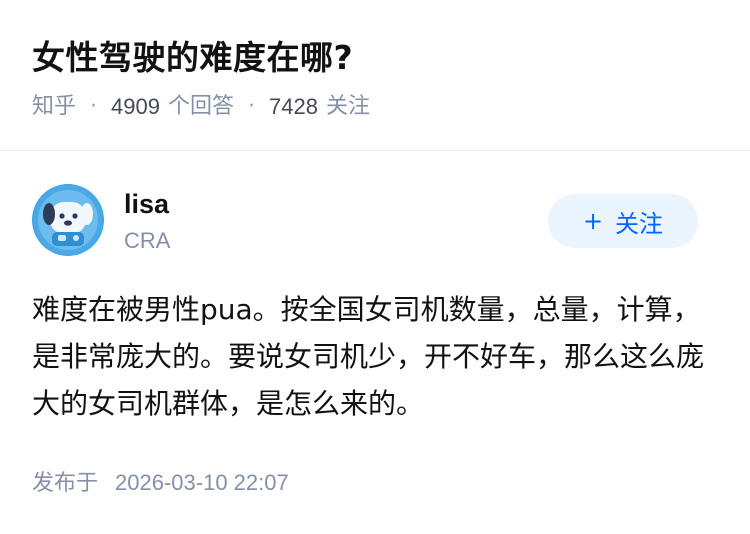 Image resolution: width=750 pixels, height=534 pixels. Describe the element at coordinates (365, 223) in the screenshot. I see `author-row: lisa CRA + 关注` at that location.